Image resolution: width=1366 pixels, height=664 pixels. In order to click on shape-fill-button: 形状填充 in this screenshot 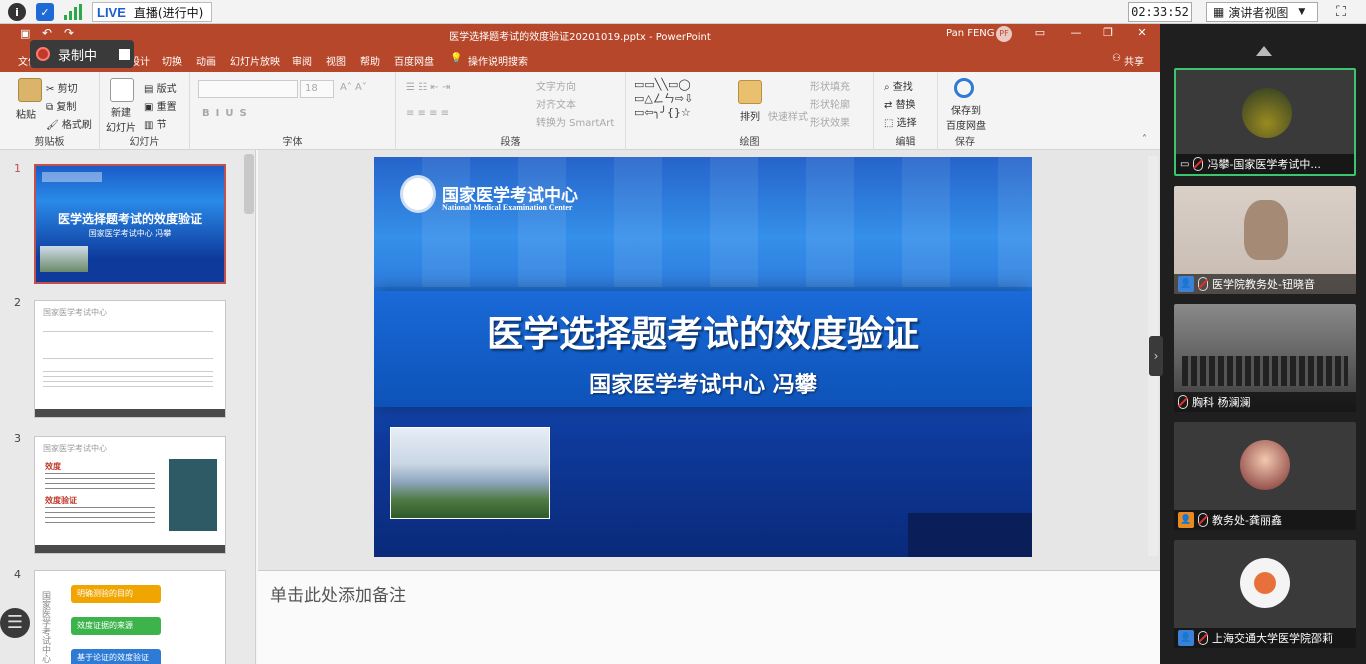, I will do `click(830, 85)`.